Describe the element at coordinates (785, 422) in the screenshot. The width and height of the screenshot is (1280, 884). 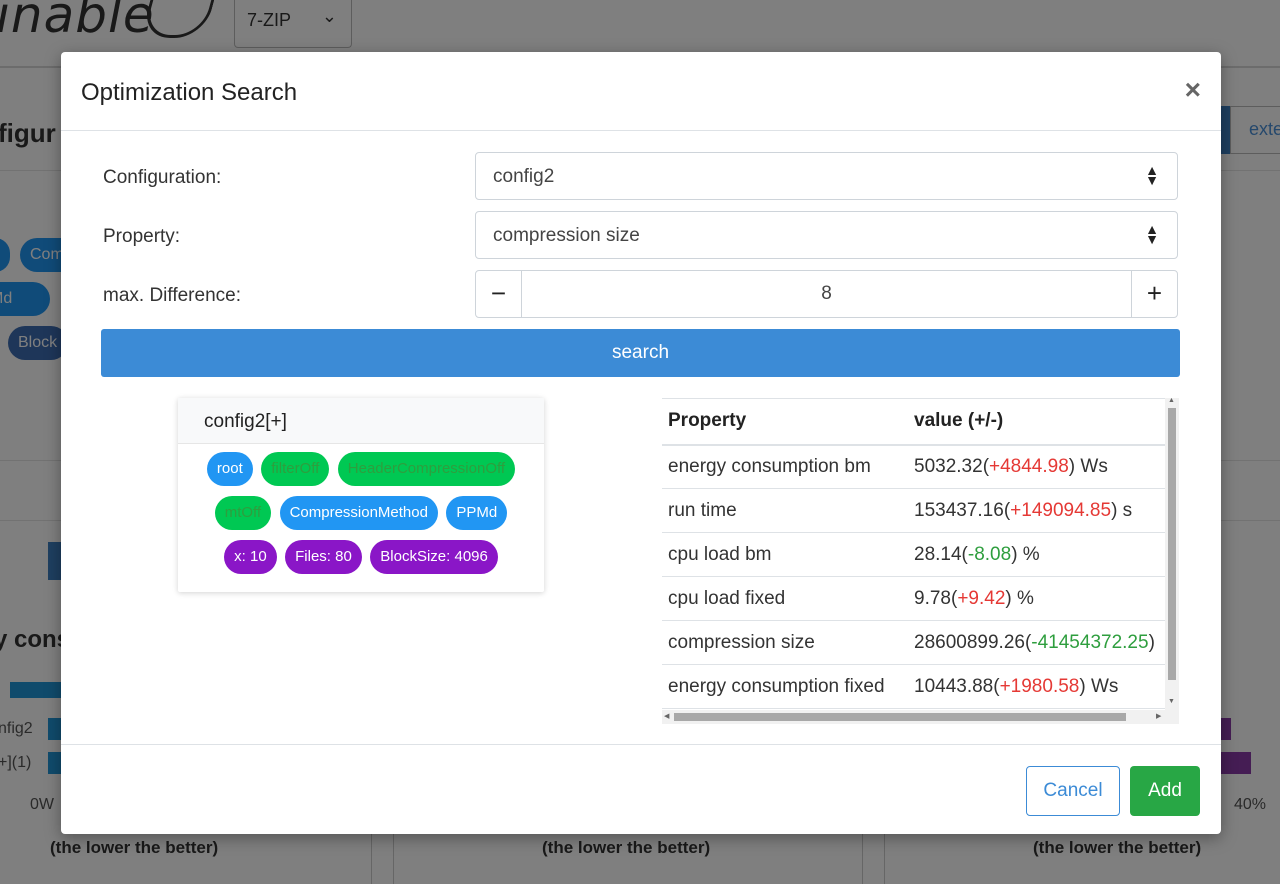
I see `column-header-property: Property` at that location.